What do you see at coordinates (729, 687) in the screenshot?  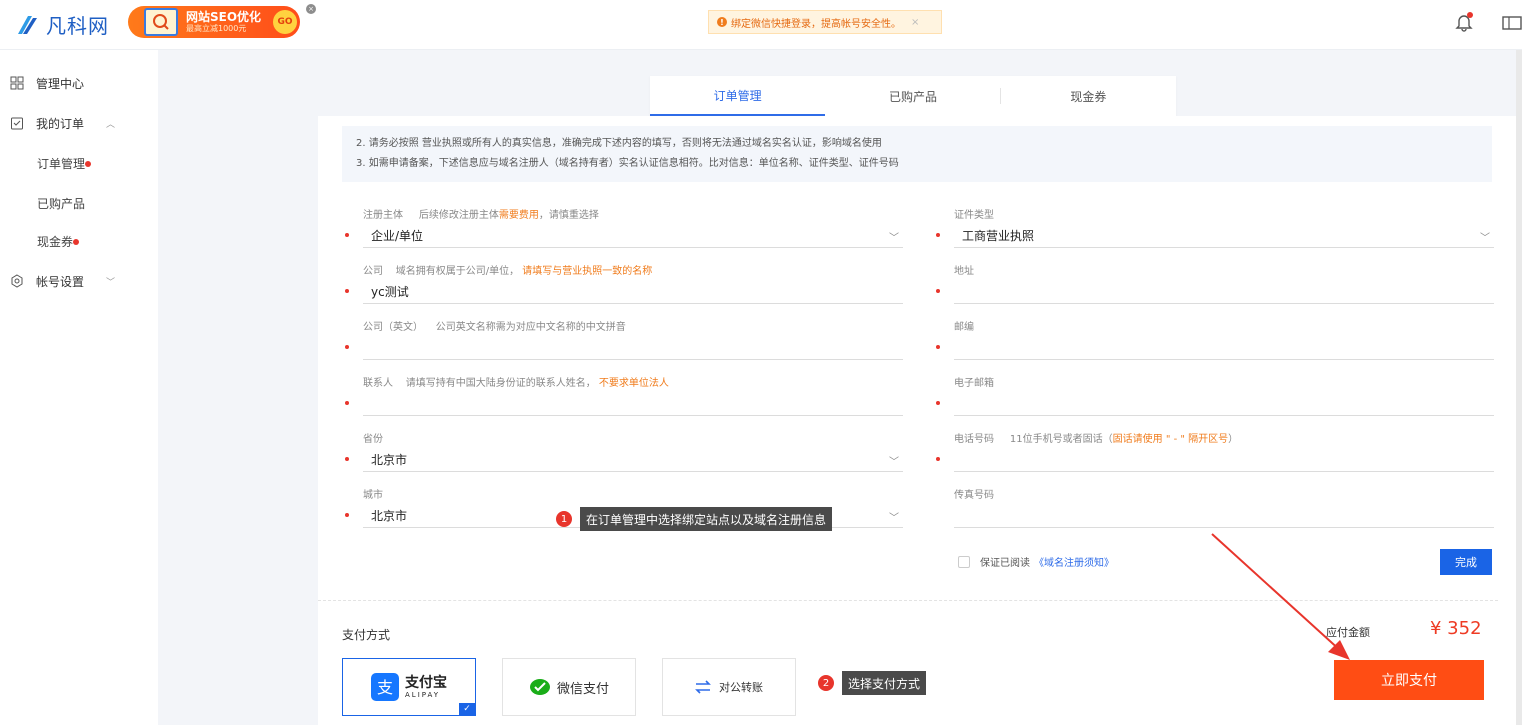 I see `pay-option-bank-transfer: 对公转账` at bounding box center [729, 687].